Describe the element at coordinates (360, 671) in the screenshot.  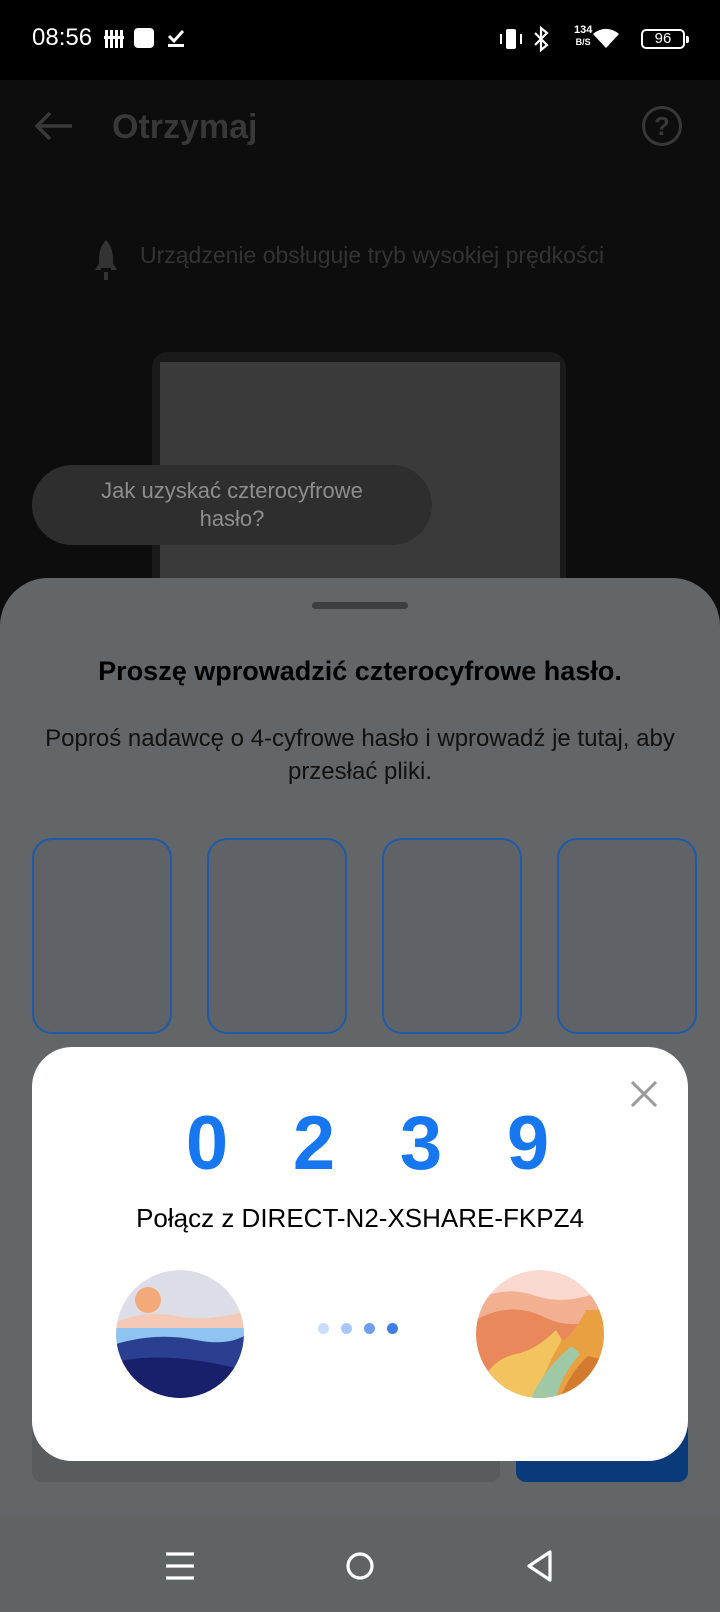
I see `sheet-title: Proszę wprowadzić czterocyfrowe hasło.` at that location.